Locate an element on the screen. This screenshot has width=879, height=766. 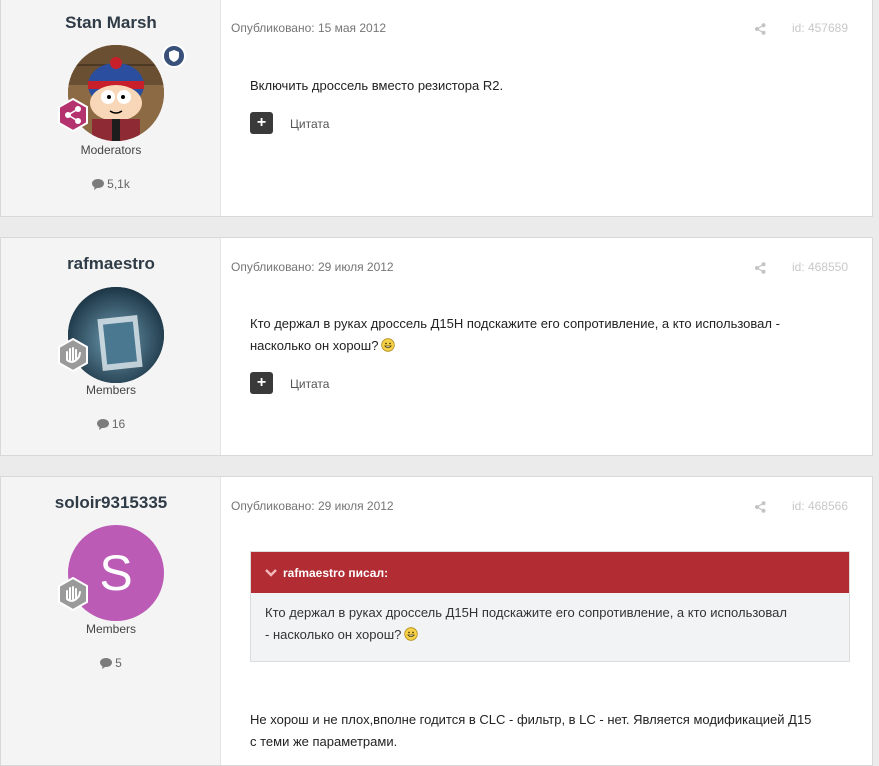
post-count: 5,1k is located at coordinates (111, 185).